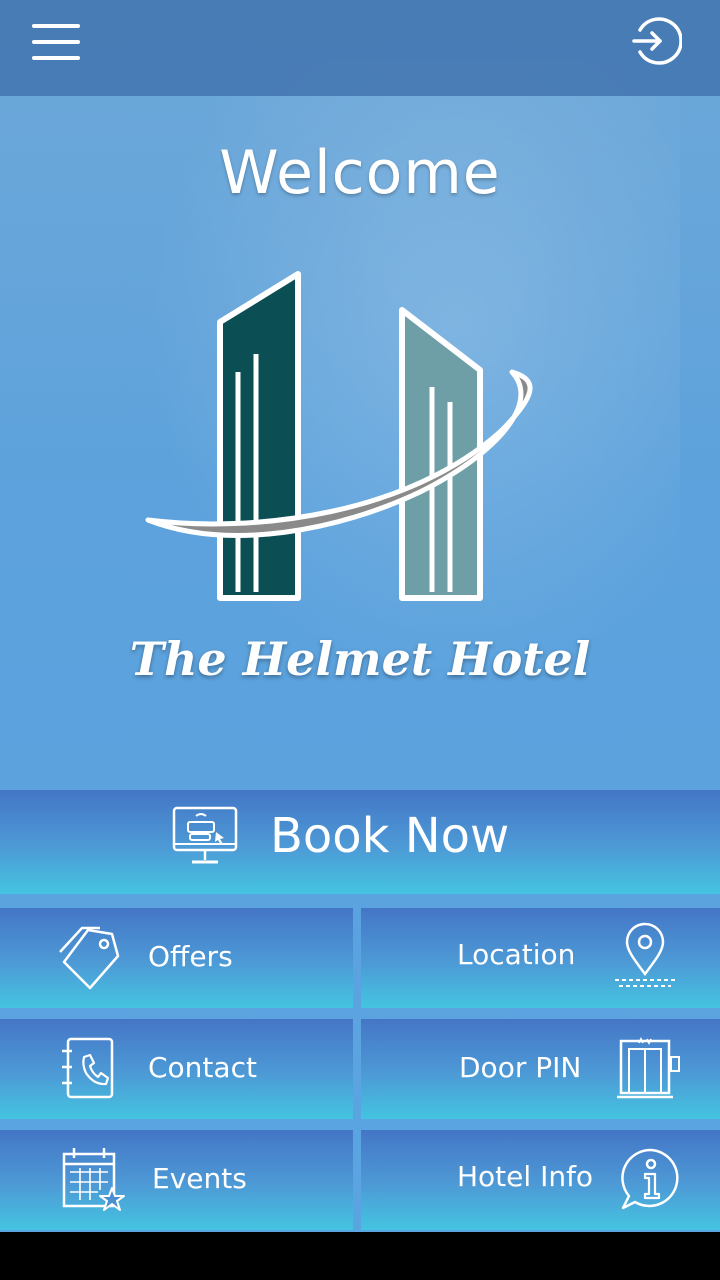 This screenshot has height=1280, width=720. Describe the element at coordinates (520, 1067) in the screenshot. I see `door-pin-label: Door PIN` at that location.